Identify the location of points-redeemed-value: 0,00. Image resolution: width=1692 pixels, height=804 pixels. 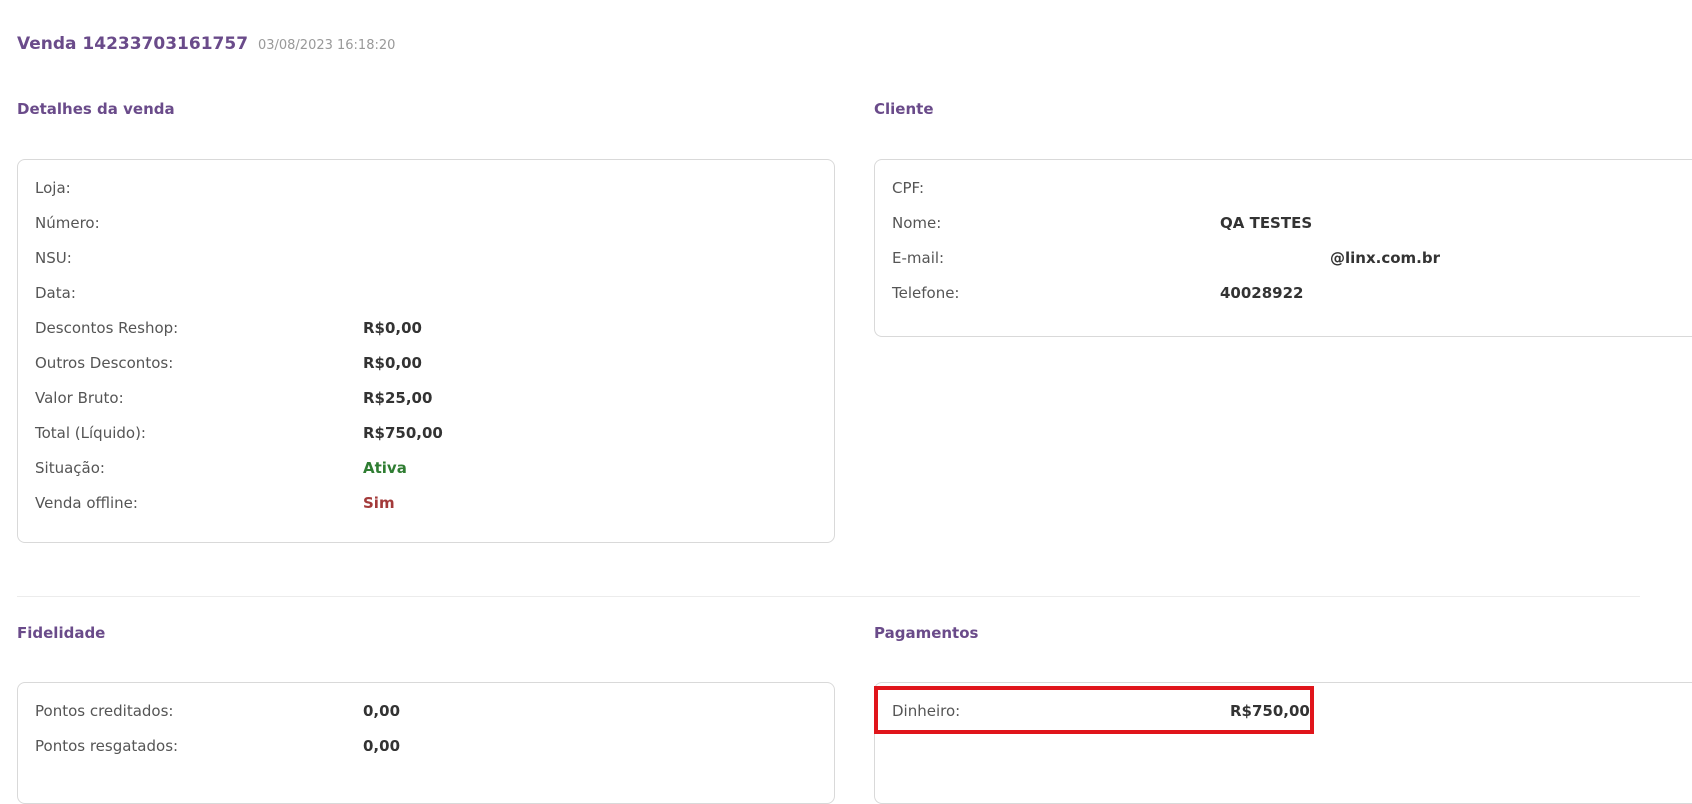
(382, 746).